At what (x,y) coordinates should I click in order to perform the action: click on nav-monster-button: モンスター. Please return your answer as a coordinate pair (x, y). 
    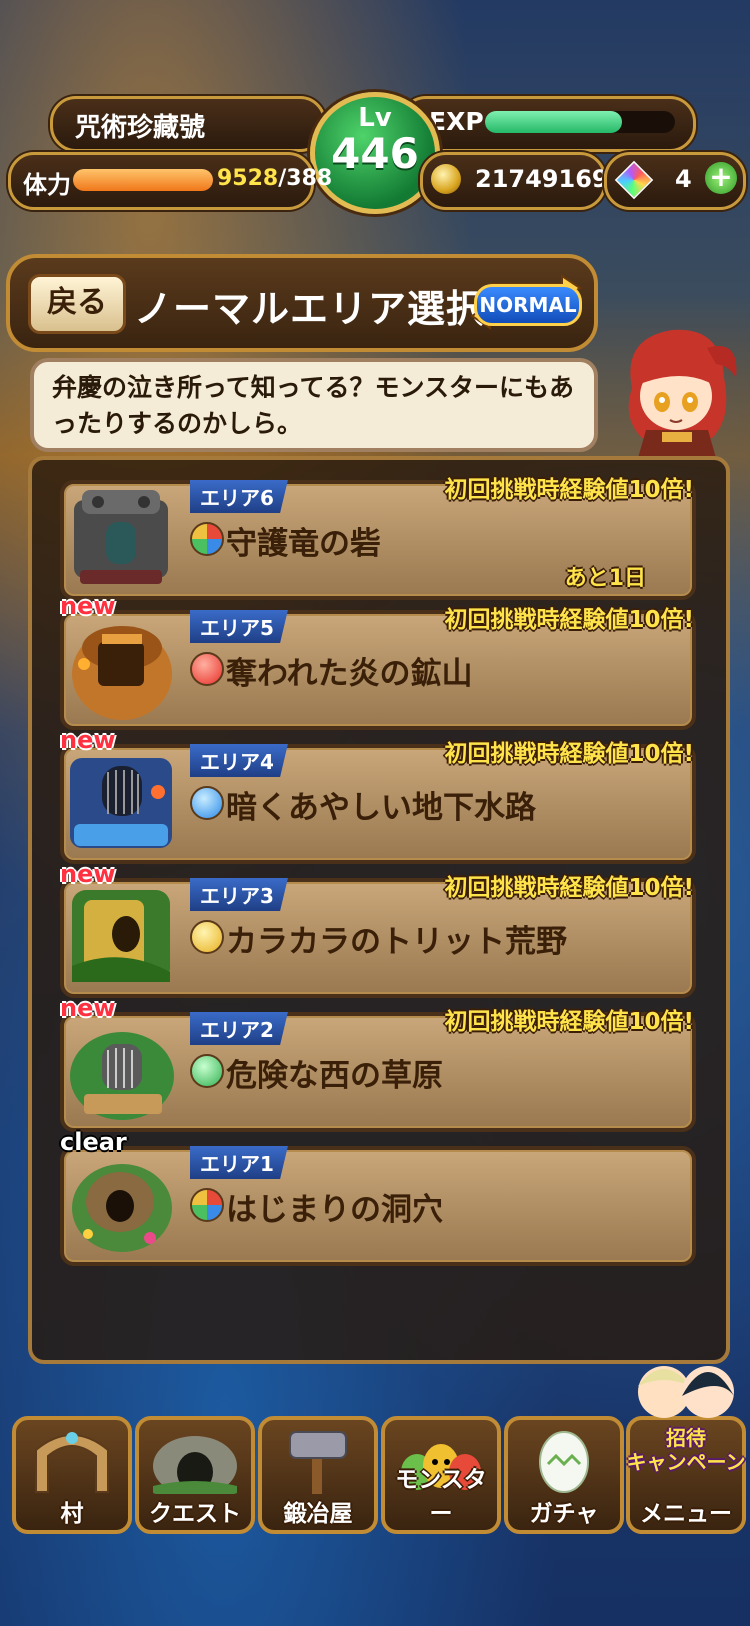
    Looking at the image, I should click on (441, 1475).